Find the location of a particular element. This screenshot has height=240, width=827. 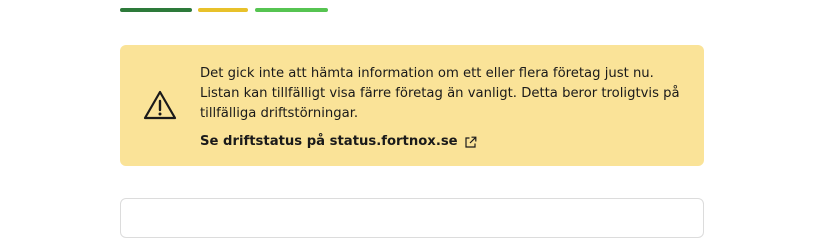

status-link: Se driftstatus på status.fortnox.se is located at coordinates (338, 142).